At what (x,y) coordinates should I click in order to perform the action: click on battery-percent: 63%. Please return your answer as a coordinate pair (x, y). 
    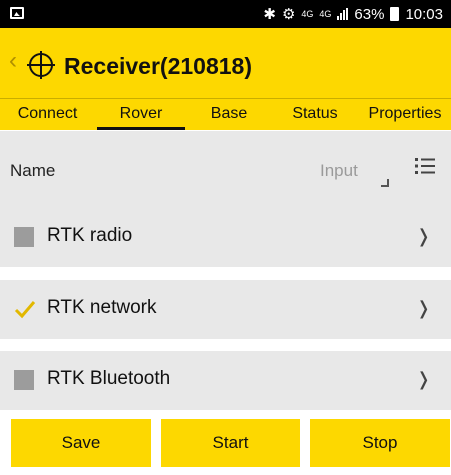
    Looking at the image, I should click on (369, 14).